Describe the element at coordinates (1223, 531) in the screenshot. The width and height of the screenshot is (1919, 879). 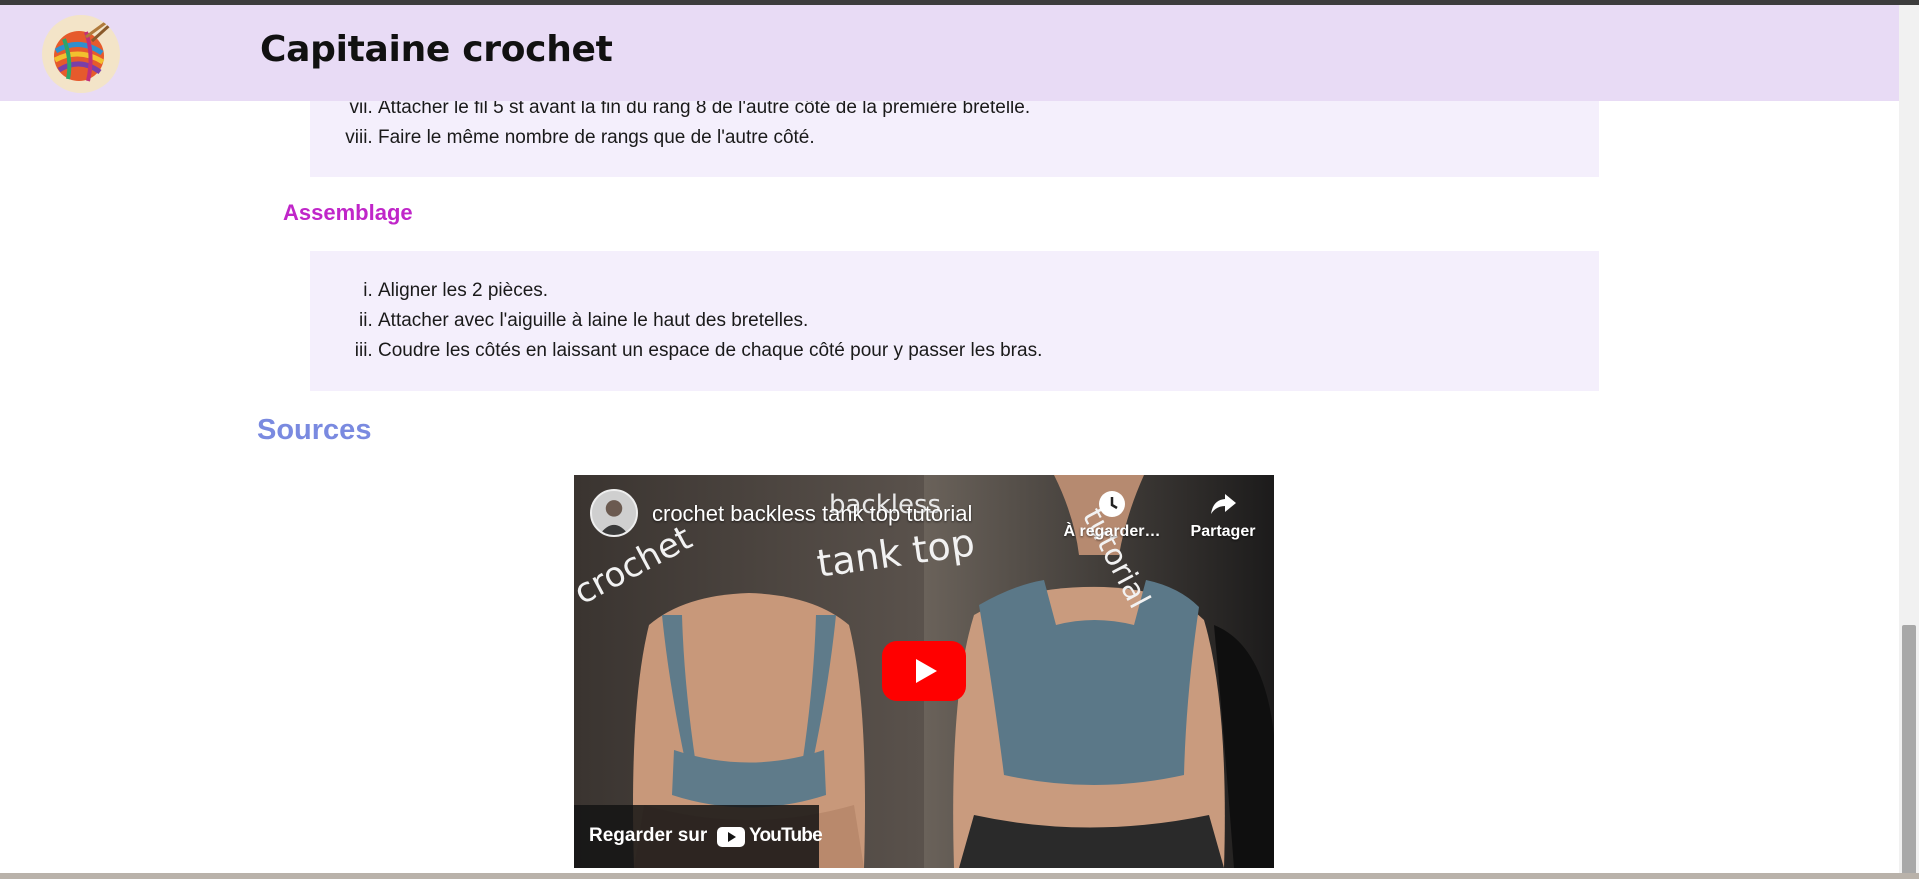
I see `share-label: Partager` at that location.